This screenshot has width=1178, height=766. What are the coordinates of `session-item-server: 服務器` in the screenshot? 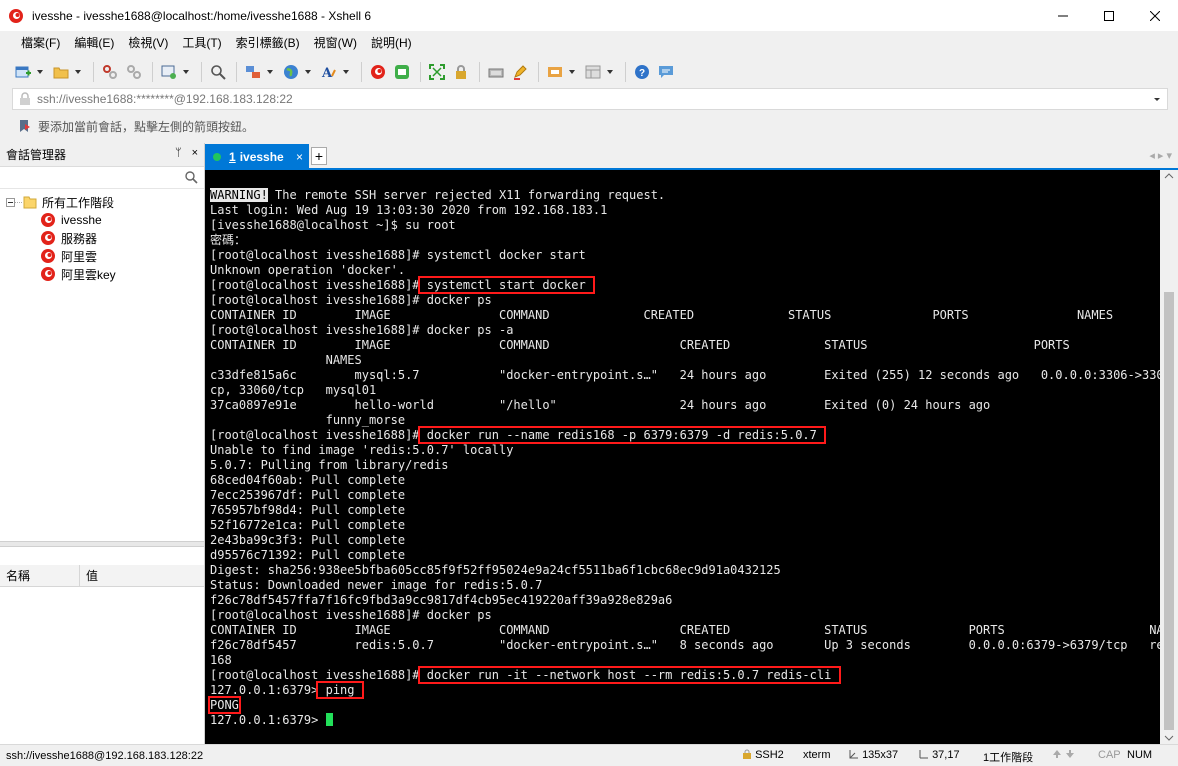 It's located at (102, 238).